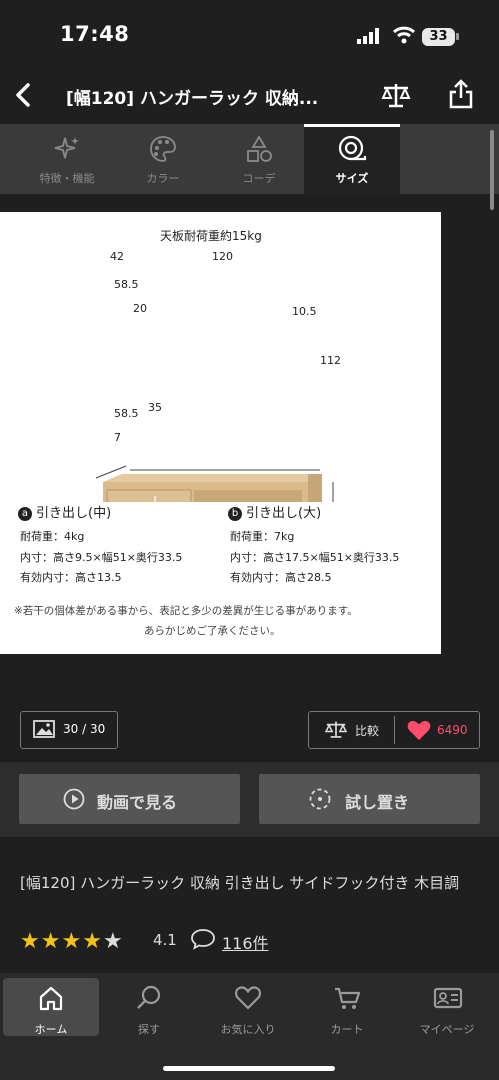 The height and width of the screenshot is (1080, 499). Describe the element at coordinates (137, 802) in the screenshot. I see `watch-video-label: 動画で見る` at that location.